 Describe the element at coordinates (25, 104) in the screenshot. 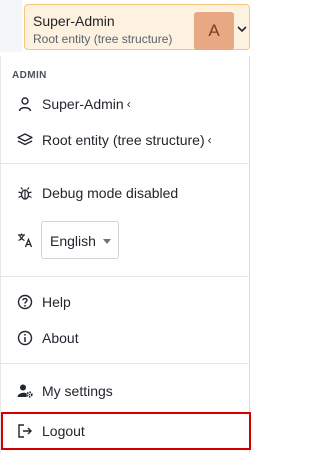

I see `user-icon` at that location.